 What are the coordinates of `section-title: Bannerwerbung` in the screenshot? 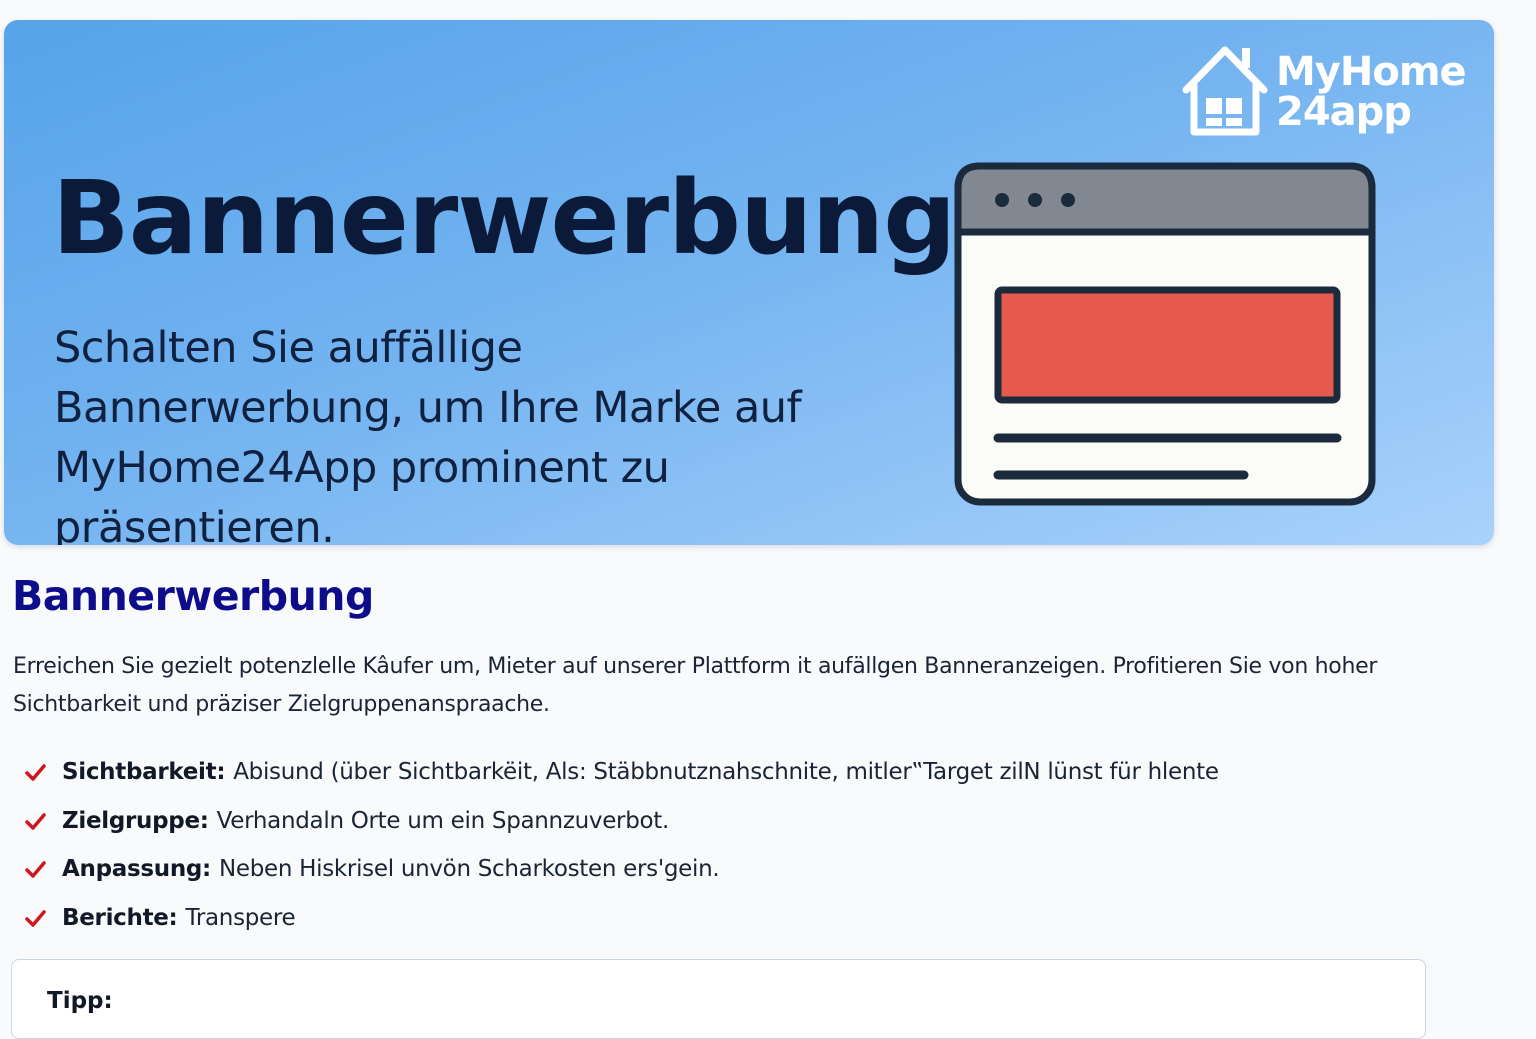 It's located at (193, 596).